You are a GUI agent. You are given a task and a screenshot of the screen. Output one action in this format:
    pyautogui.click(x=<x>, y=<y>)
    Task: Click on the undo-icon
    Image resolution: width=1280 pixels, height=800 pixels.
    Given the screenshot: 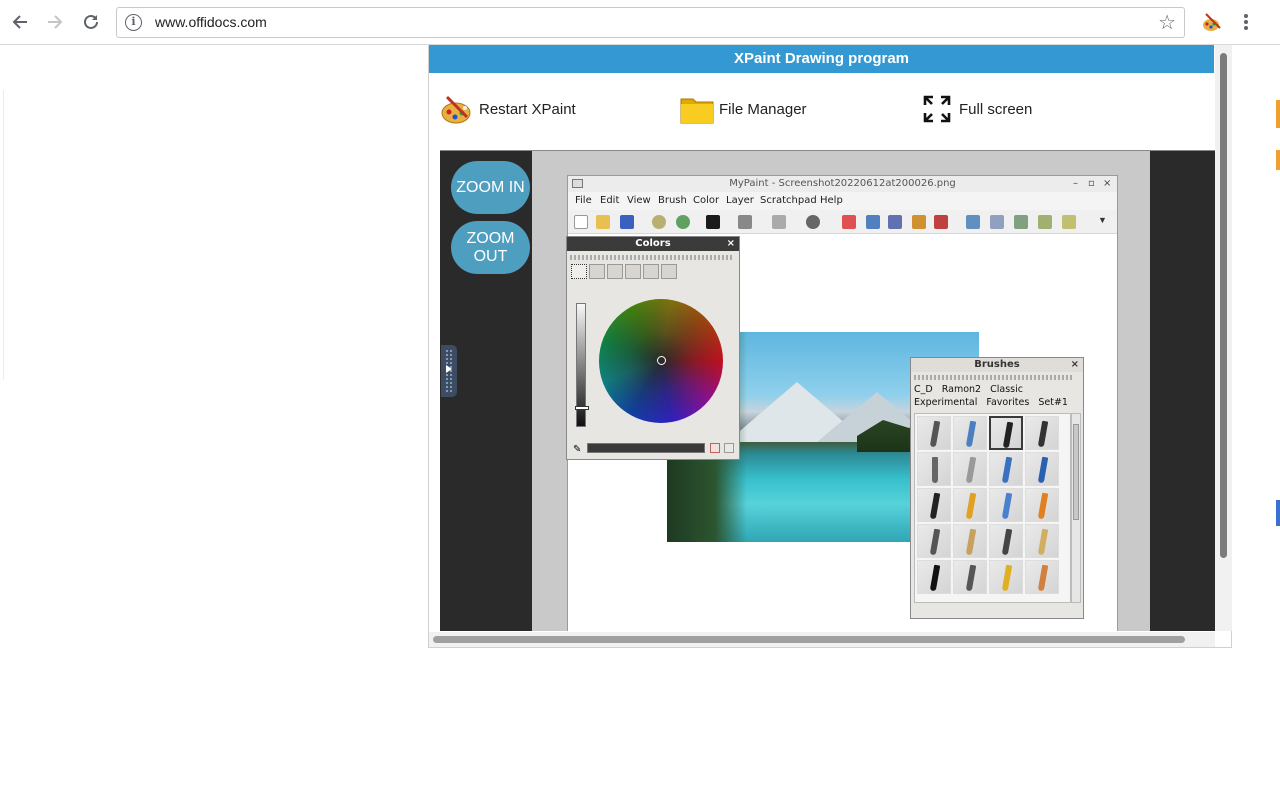 What is the action you would take?
    pyautogui.click(x=659, y=222)
    